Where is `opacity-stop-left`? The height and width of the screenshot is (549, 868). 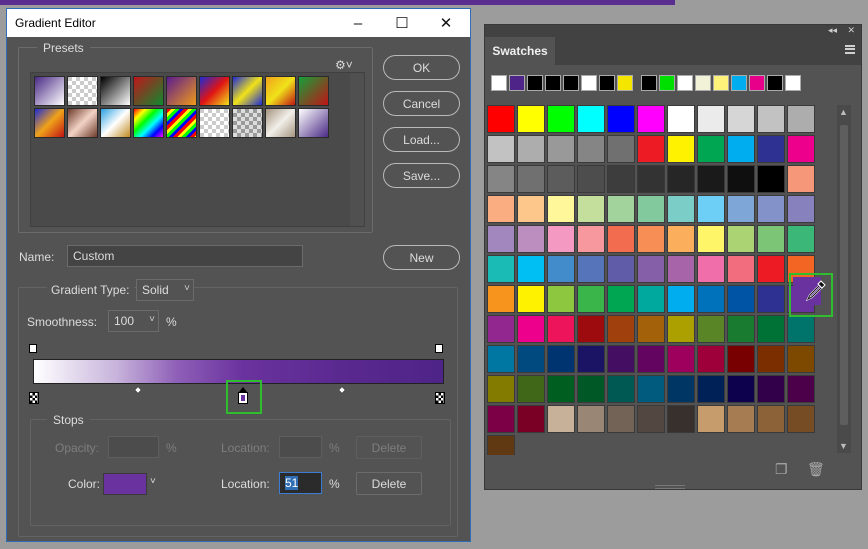 opacity-stop-left is located at coordinates (33, 348).